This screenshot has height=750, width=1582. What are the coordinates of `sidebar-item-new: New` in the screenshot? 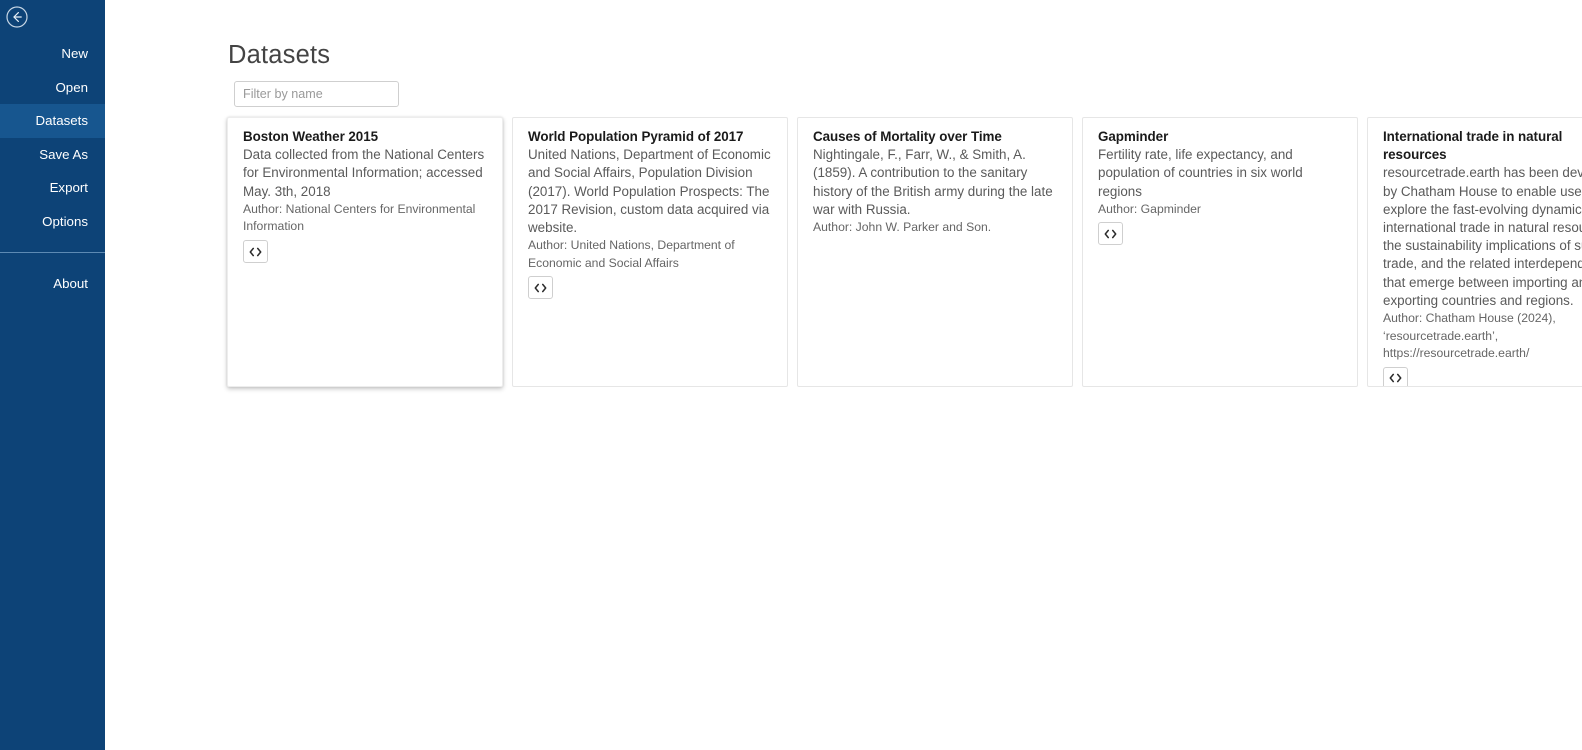 It's located at (52, 54).